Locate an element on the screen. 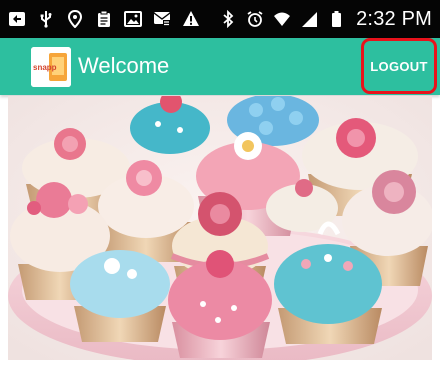 This screenshot has height=369, width=440. status-bar: 2:32 PM is located at coordinates (220, 19).